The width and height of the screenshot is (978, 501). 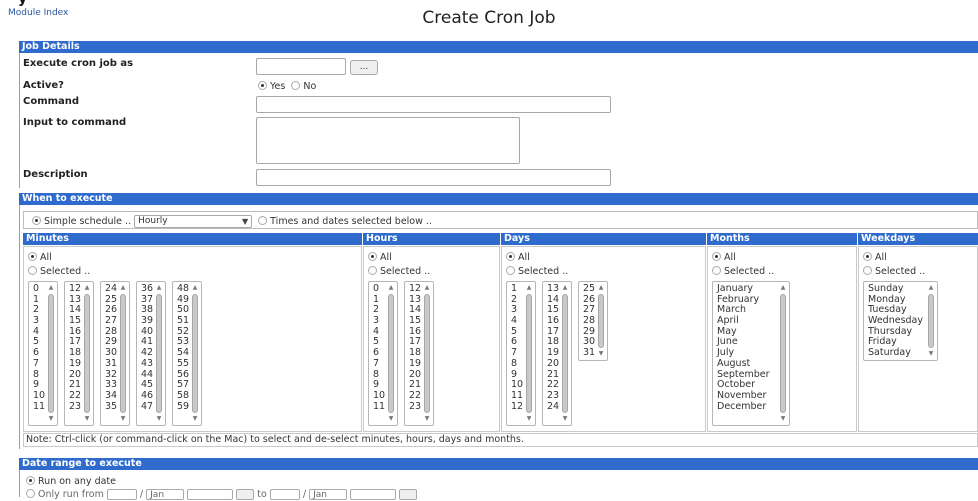 I want to click on minutes-all-radio, so click(x=32, y=256).